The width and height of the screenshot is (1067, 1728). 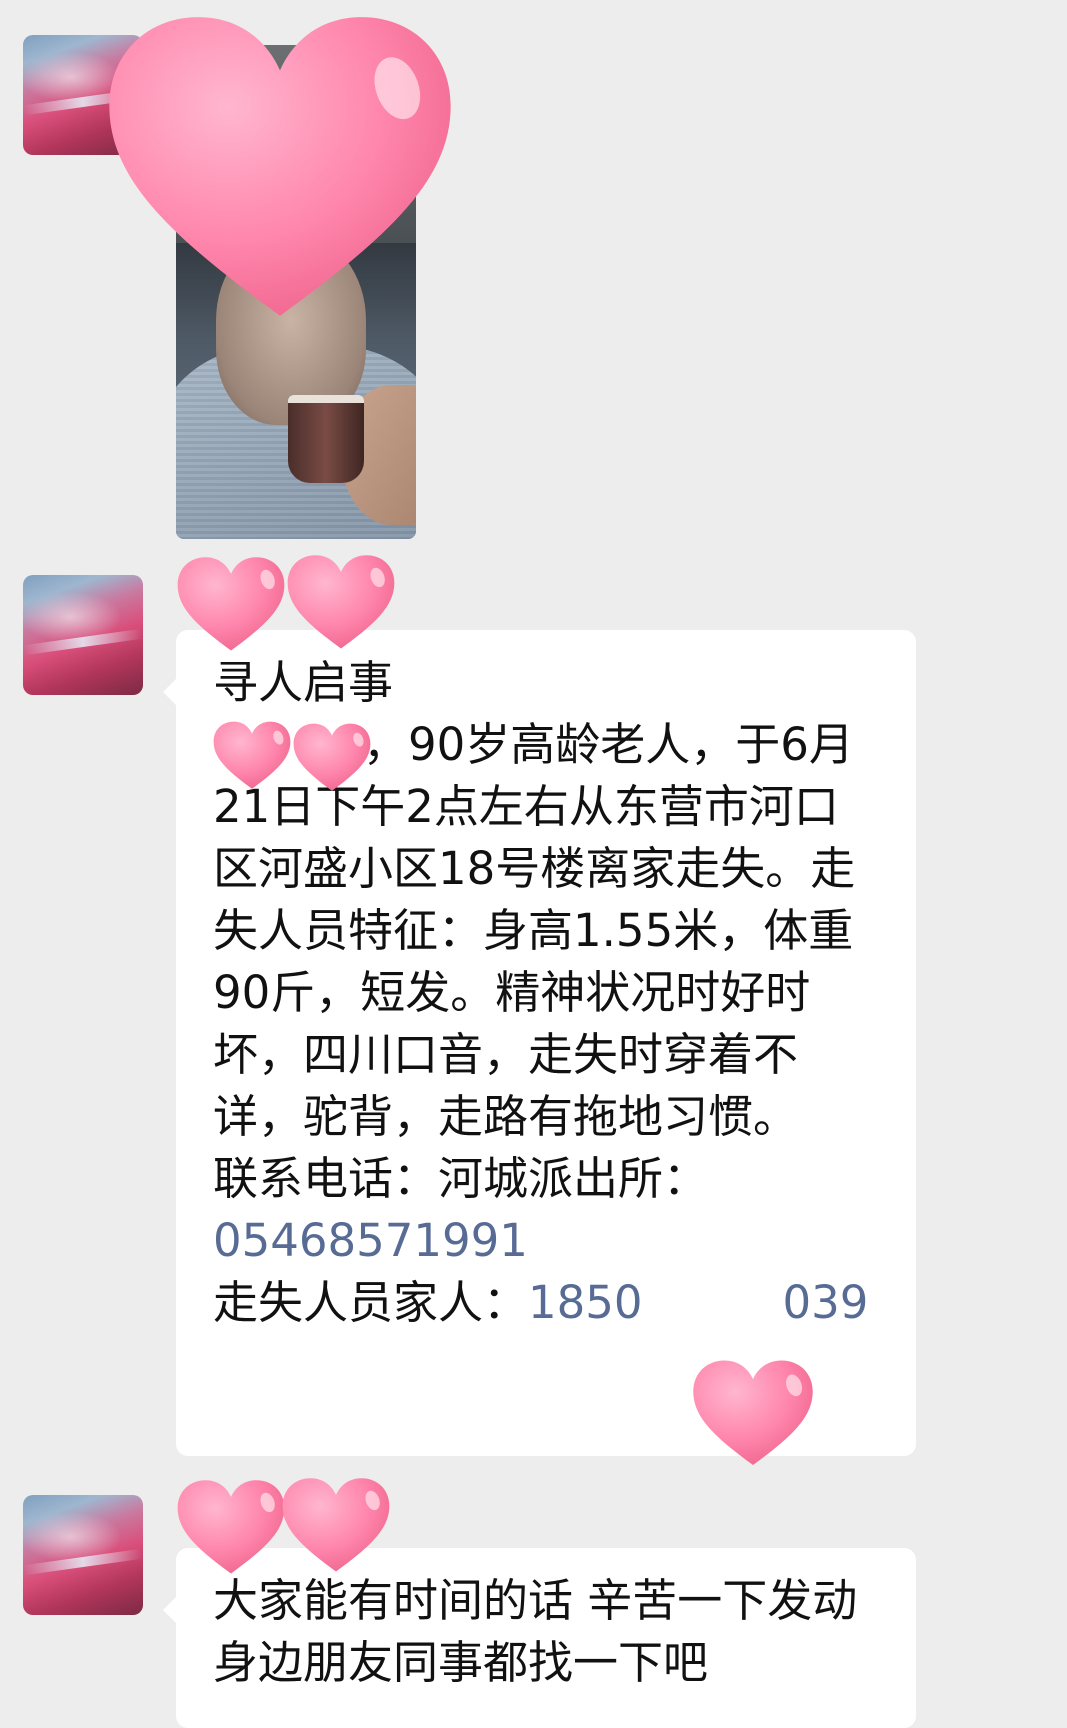 What do you see at coordinates (535, 1631) in the screenshot?
I see `request-text: 大家能有时间的话 辛苦一下发动身边朋友同事都找一下吧` at bounding box center [535, 1631].